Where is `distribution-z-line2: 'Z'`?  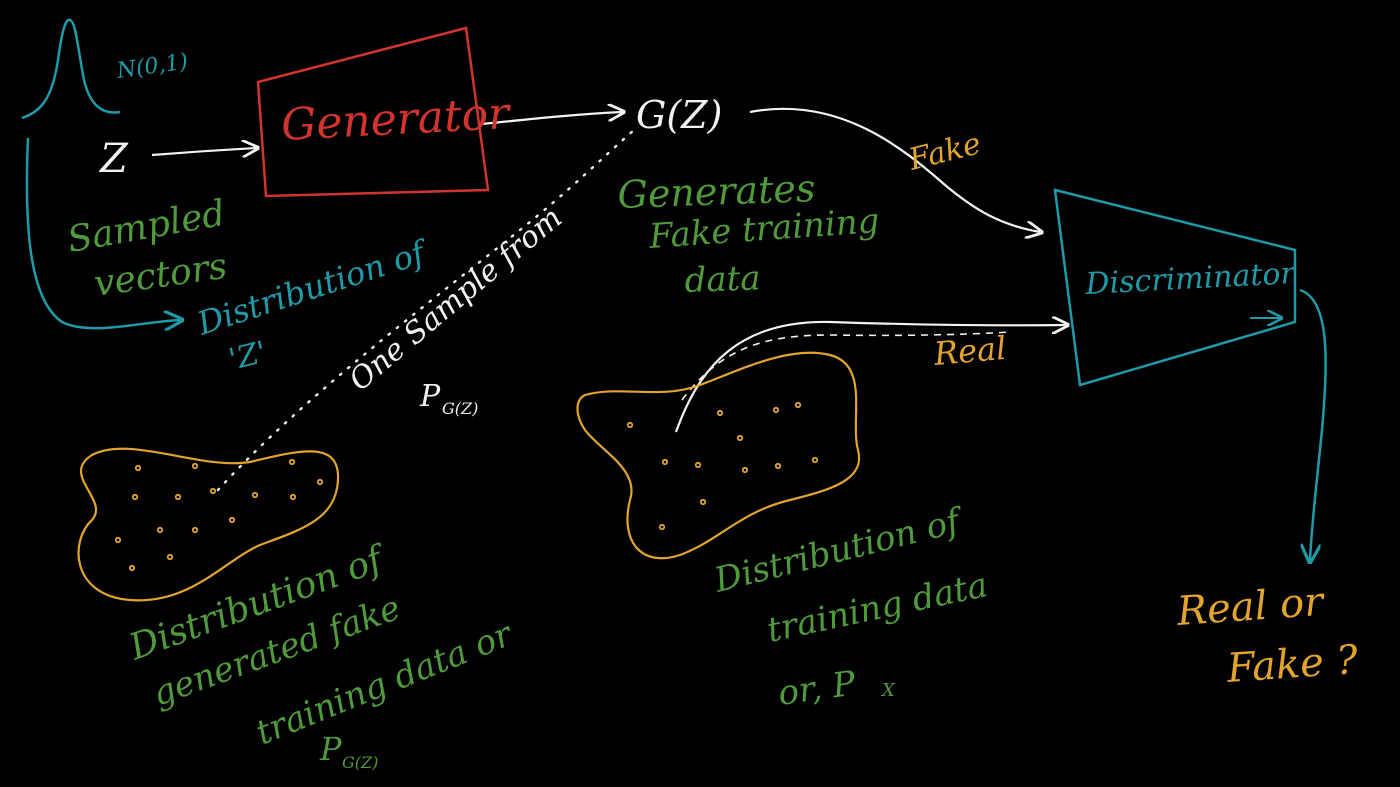
distribution-z-line2: 'Z' is located at coordinates (247, 356).